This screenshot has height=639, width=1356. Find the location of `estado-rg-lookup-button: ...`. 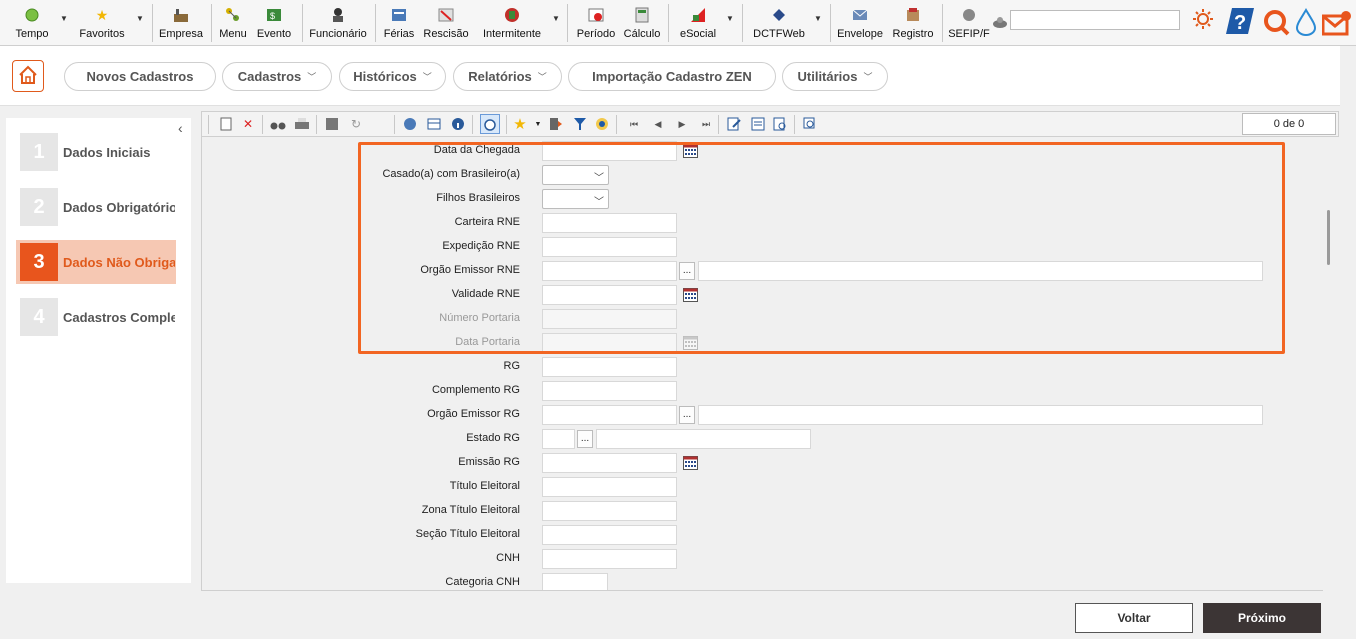

estado-rg-lookup-button: ... is located at coordinates (585, 439).